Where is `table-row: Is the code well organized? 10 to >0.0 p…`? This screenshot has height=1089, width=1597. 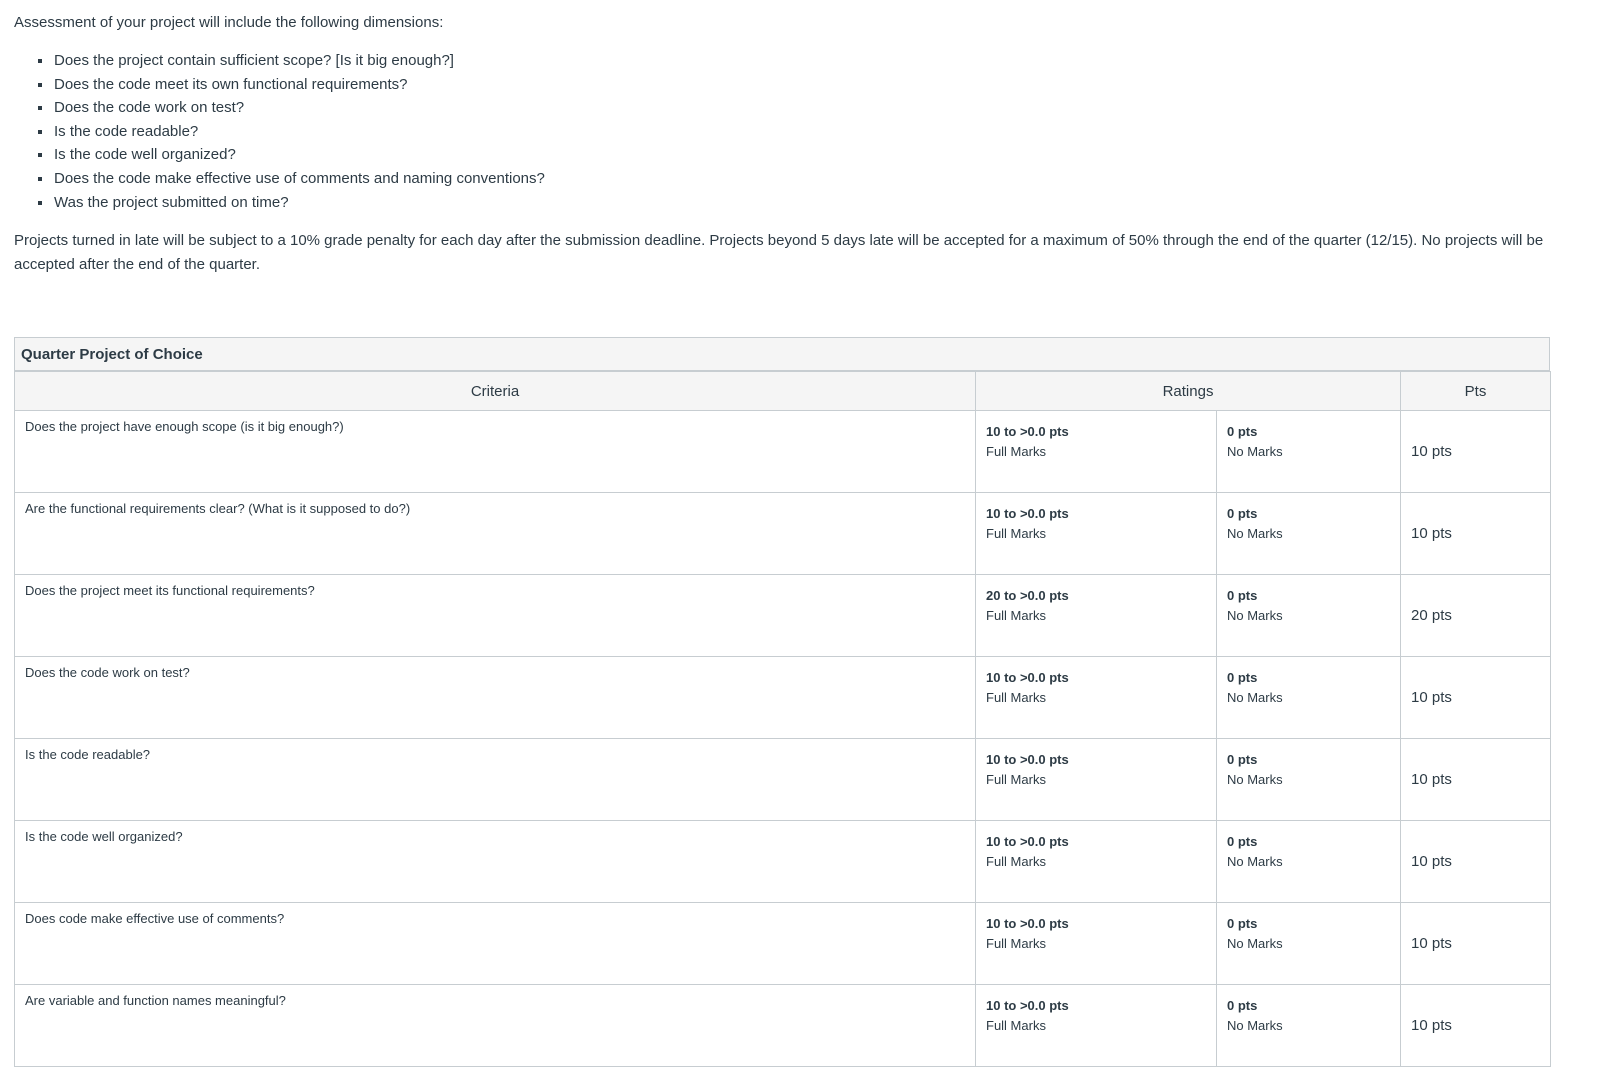
table-row: Is the code well organized? 10 to >0.0 p… is located at coordinates (783, 861).